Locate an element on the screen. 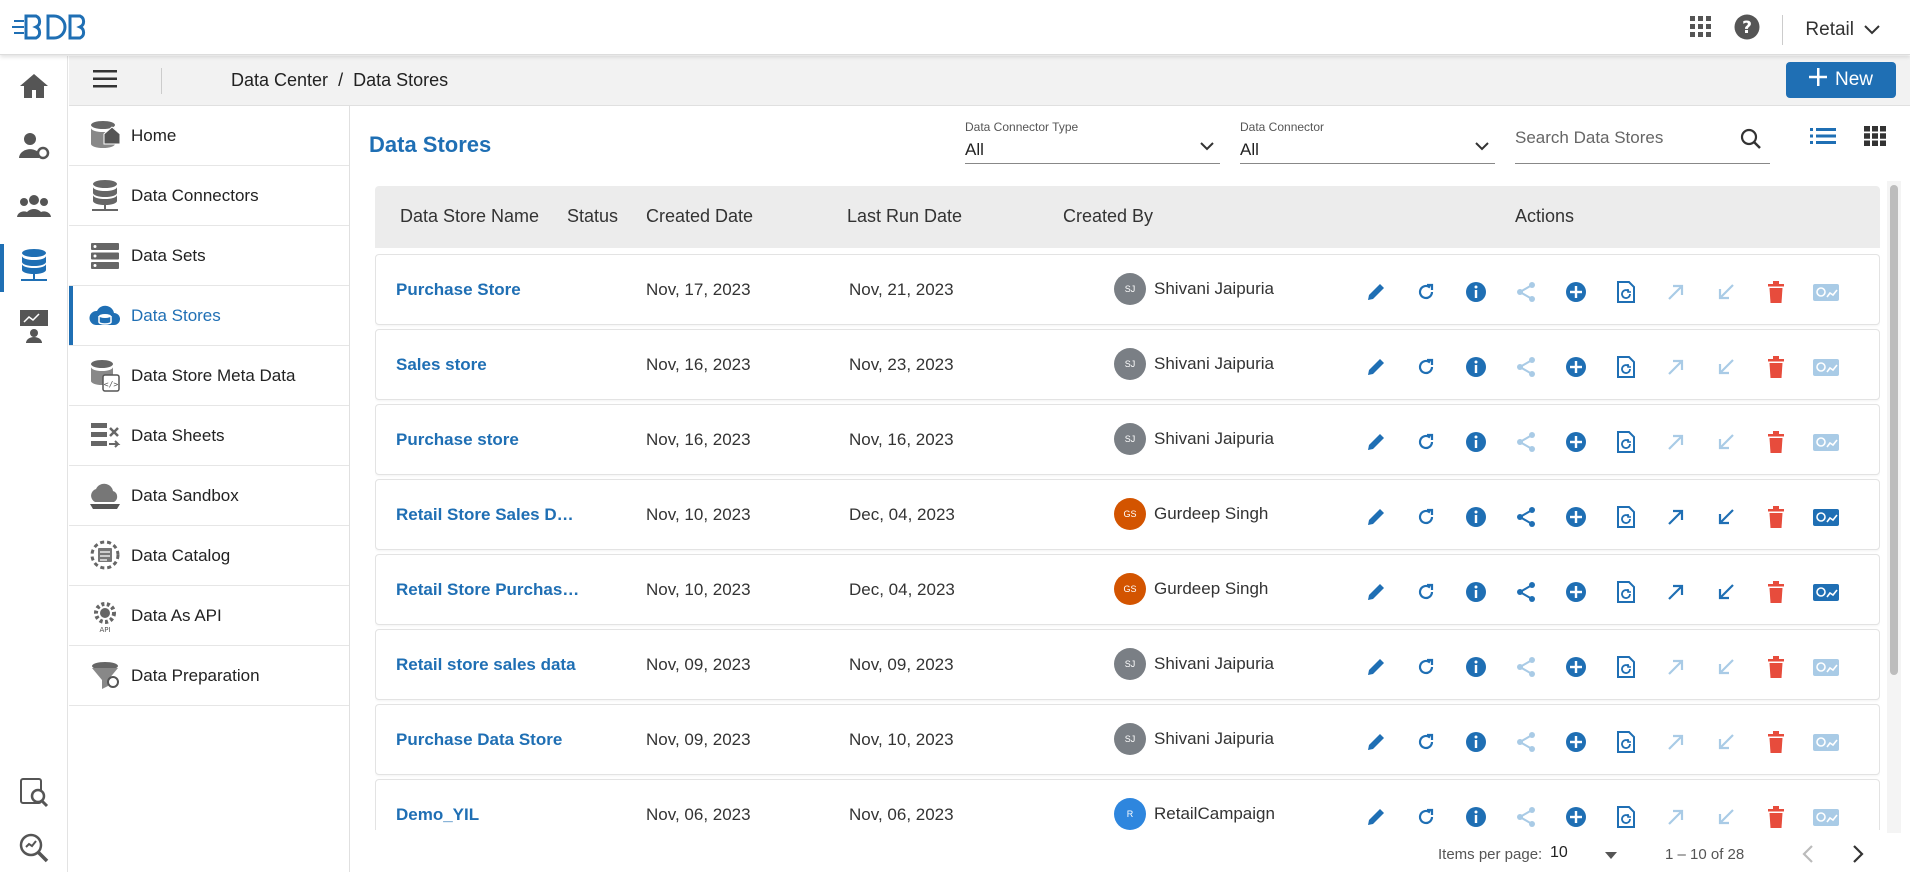 The width and height of the screenshot is (1910, 880). list-view-icon is located at coordinates (1823, 138).